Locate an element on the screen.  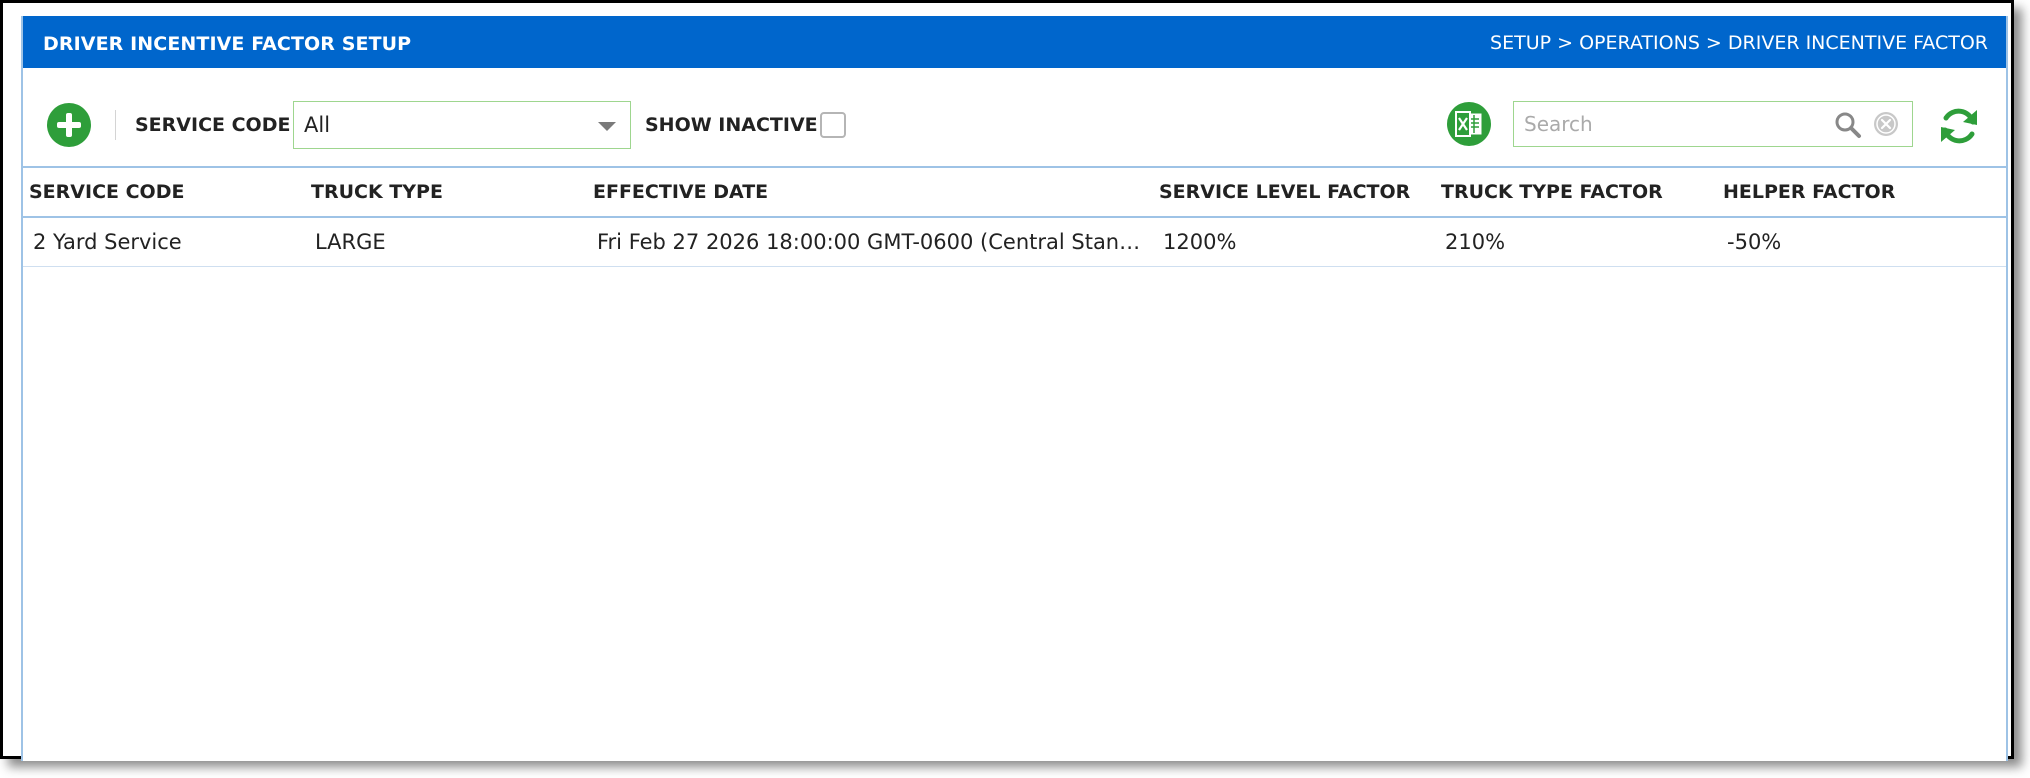
cell-helper-factor: -50% is located at coordinates (1754, 242).